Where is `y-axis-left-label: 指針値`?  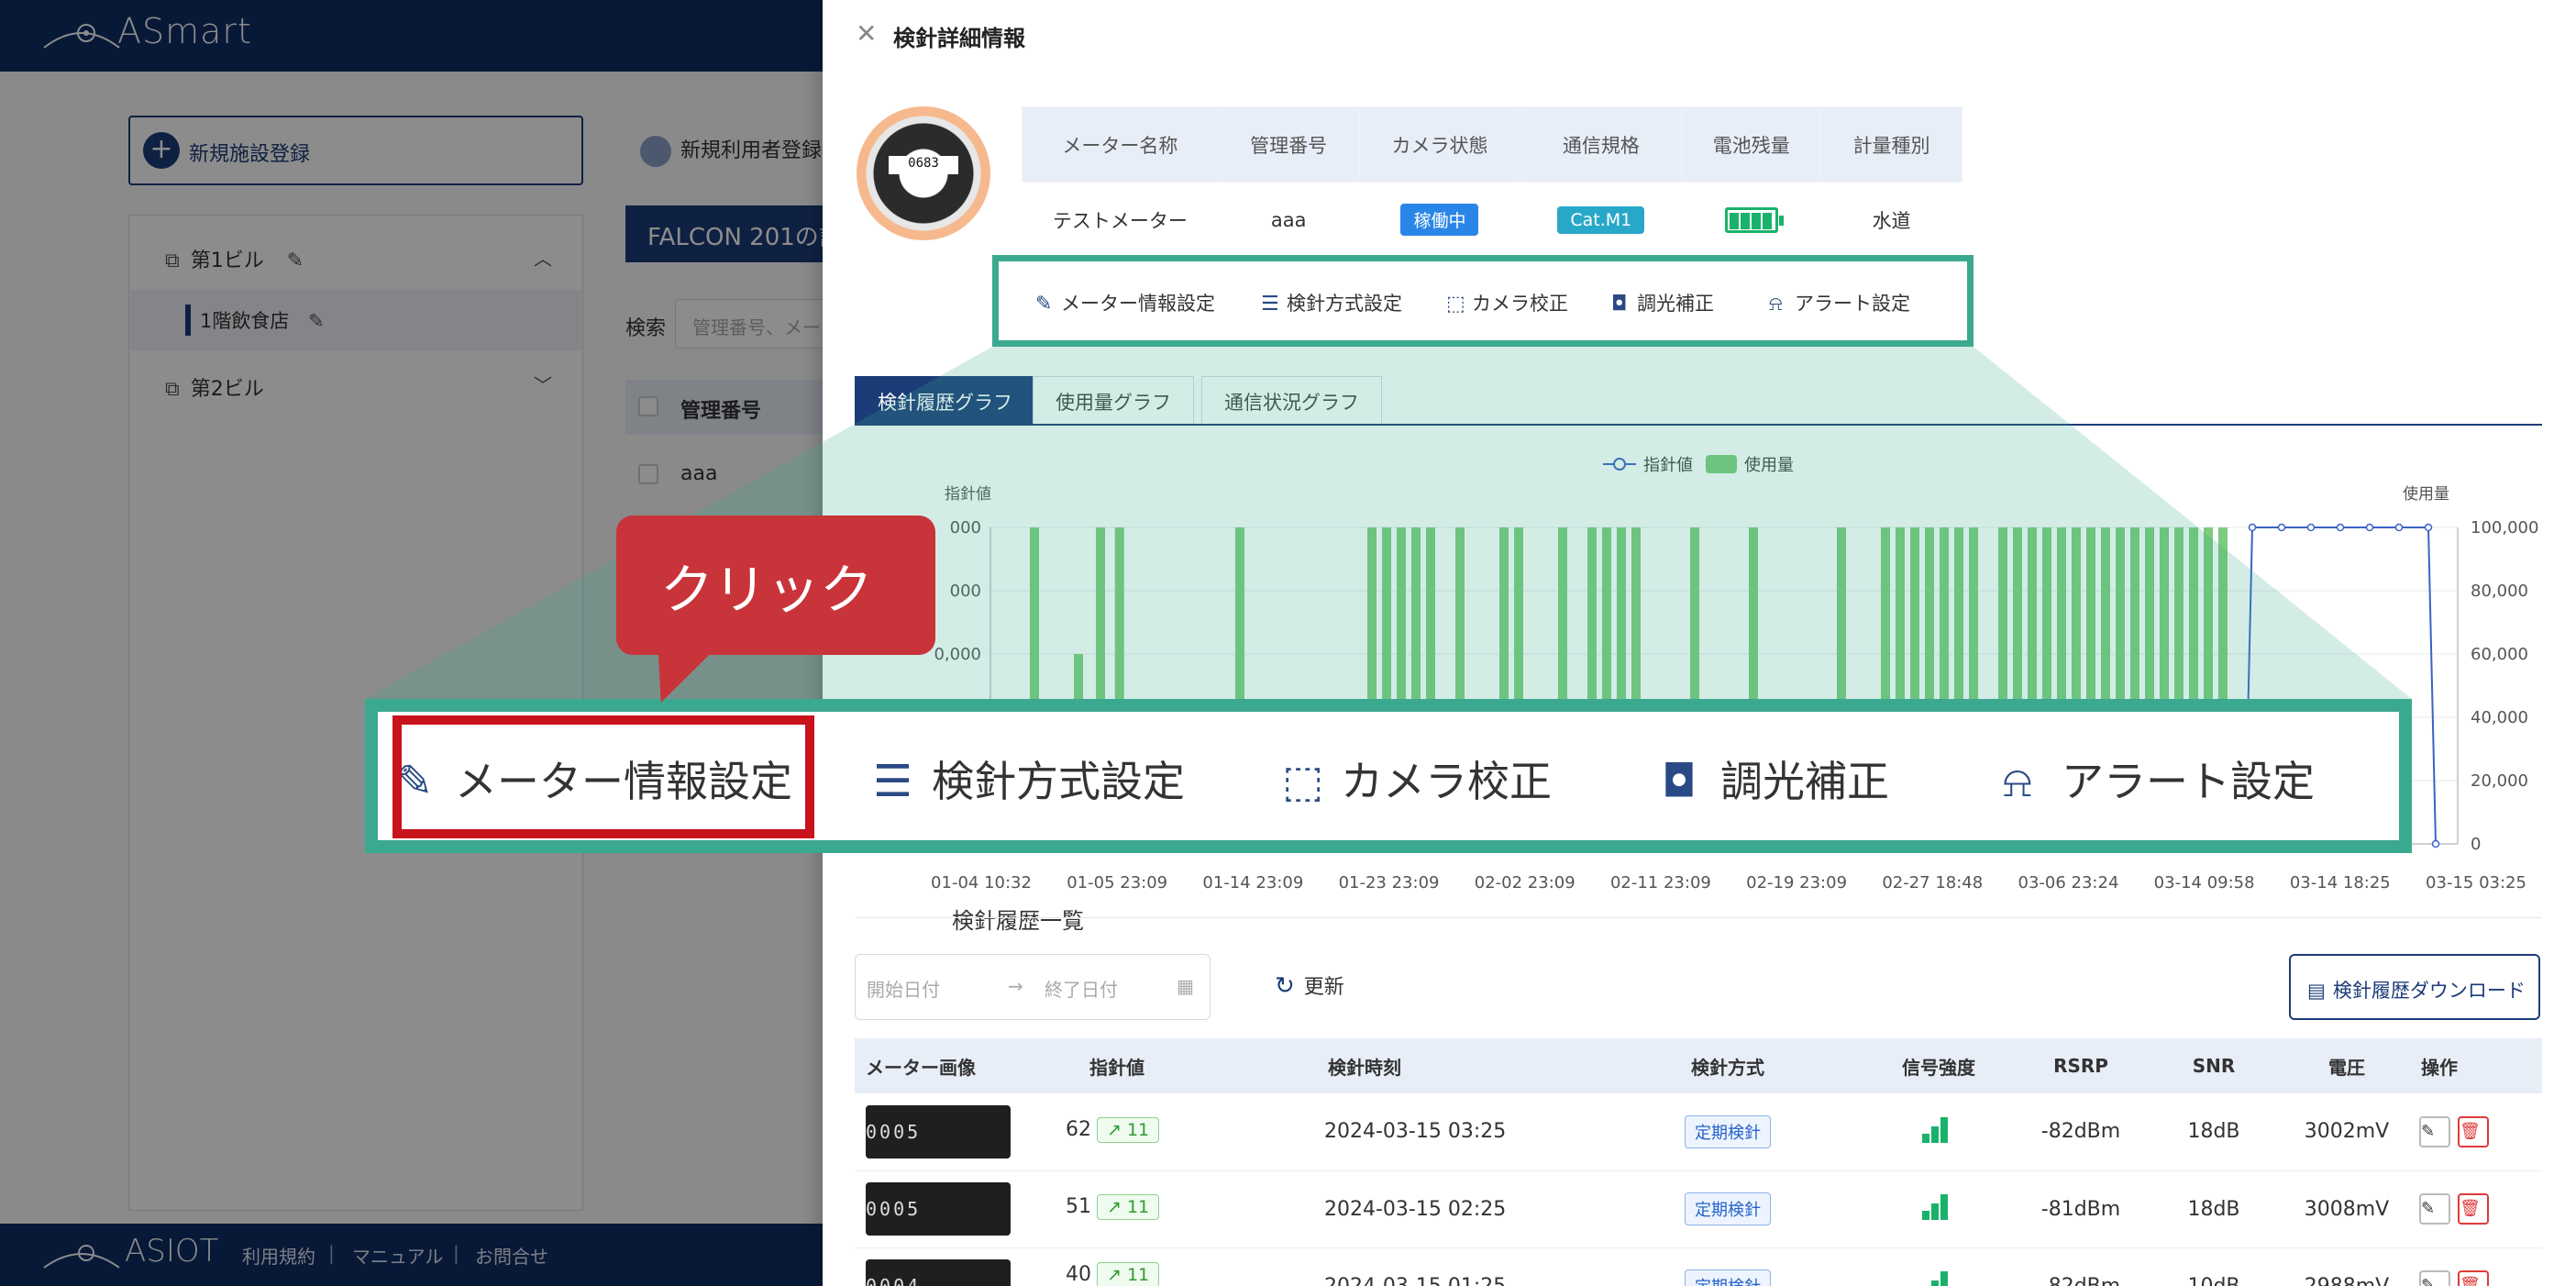
y-axis-left-label: 指針値 is located at coordinates (968, 495).